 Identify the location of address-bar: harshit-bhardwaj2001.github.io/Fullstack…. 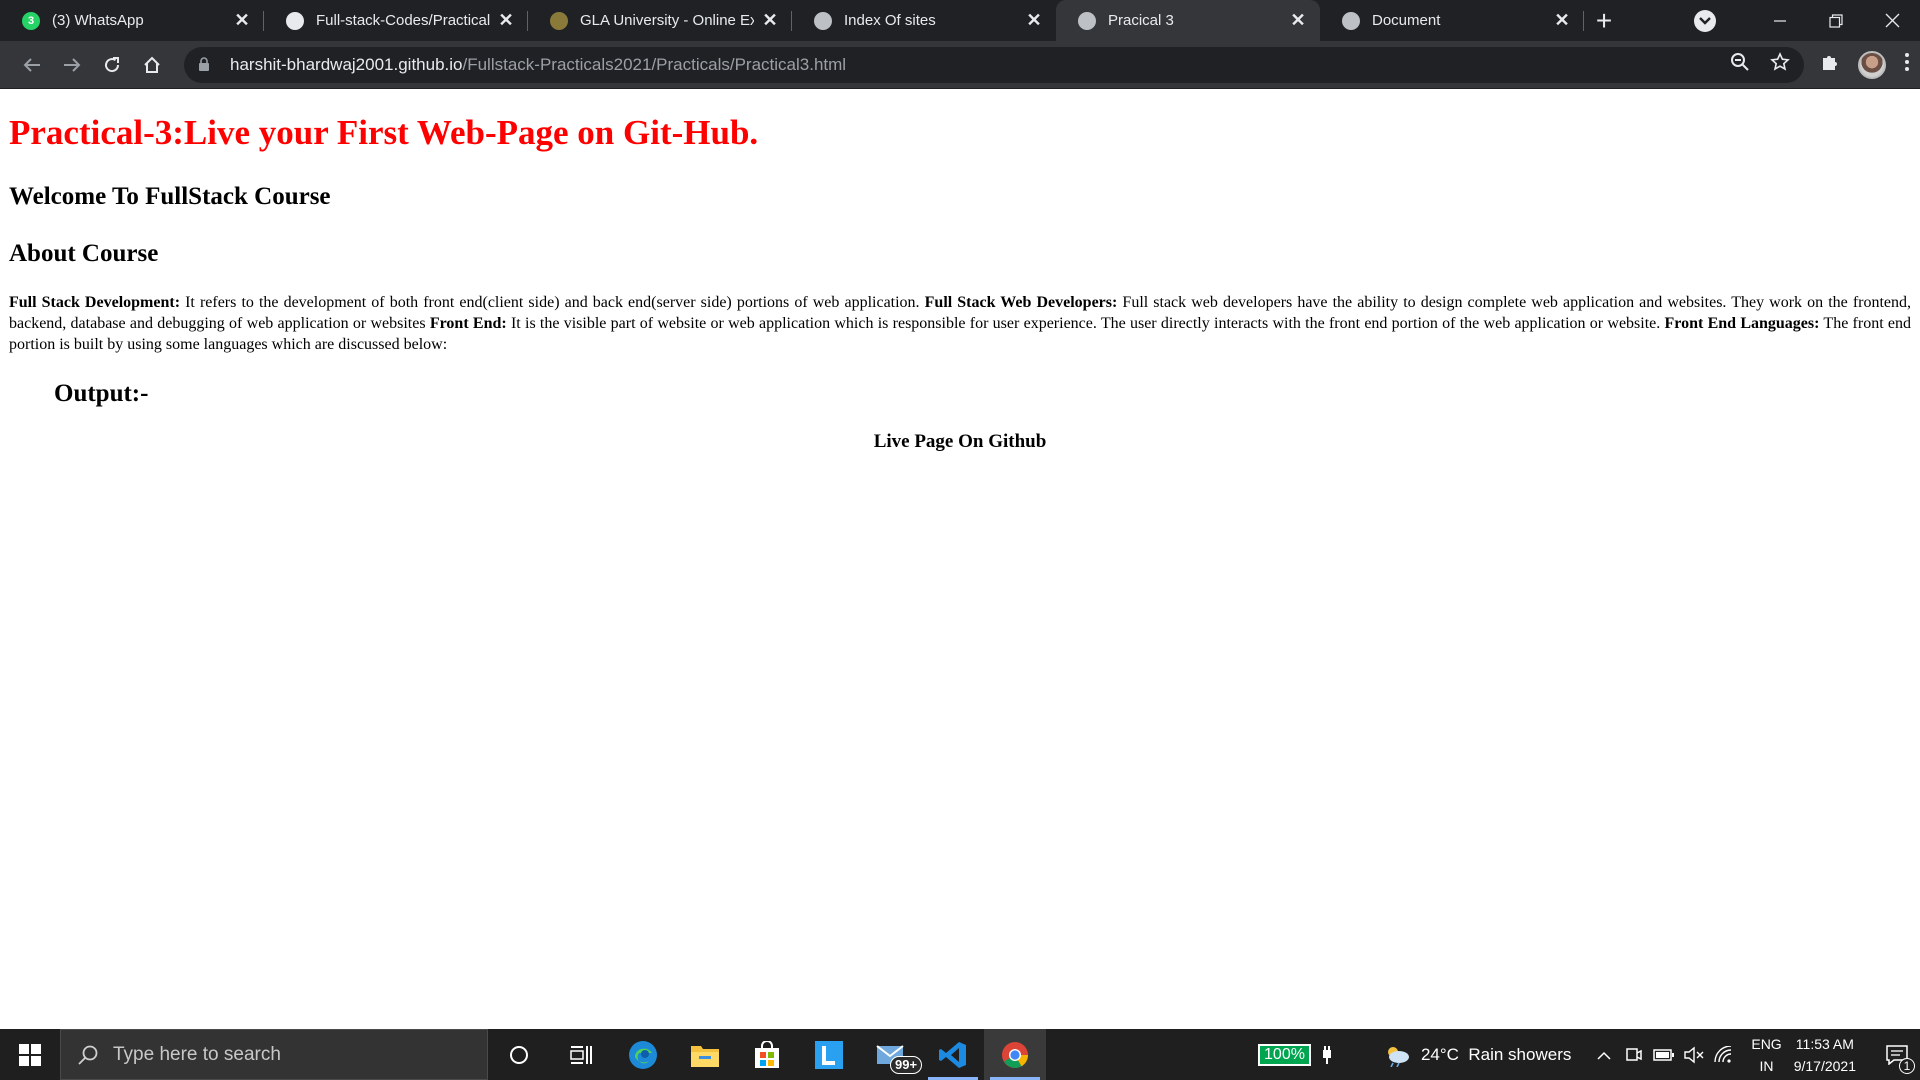
(994, 64).